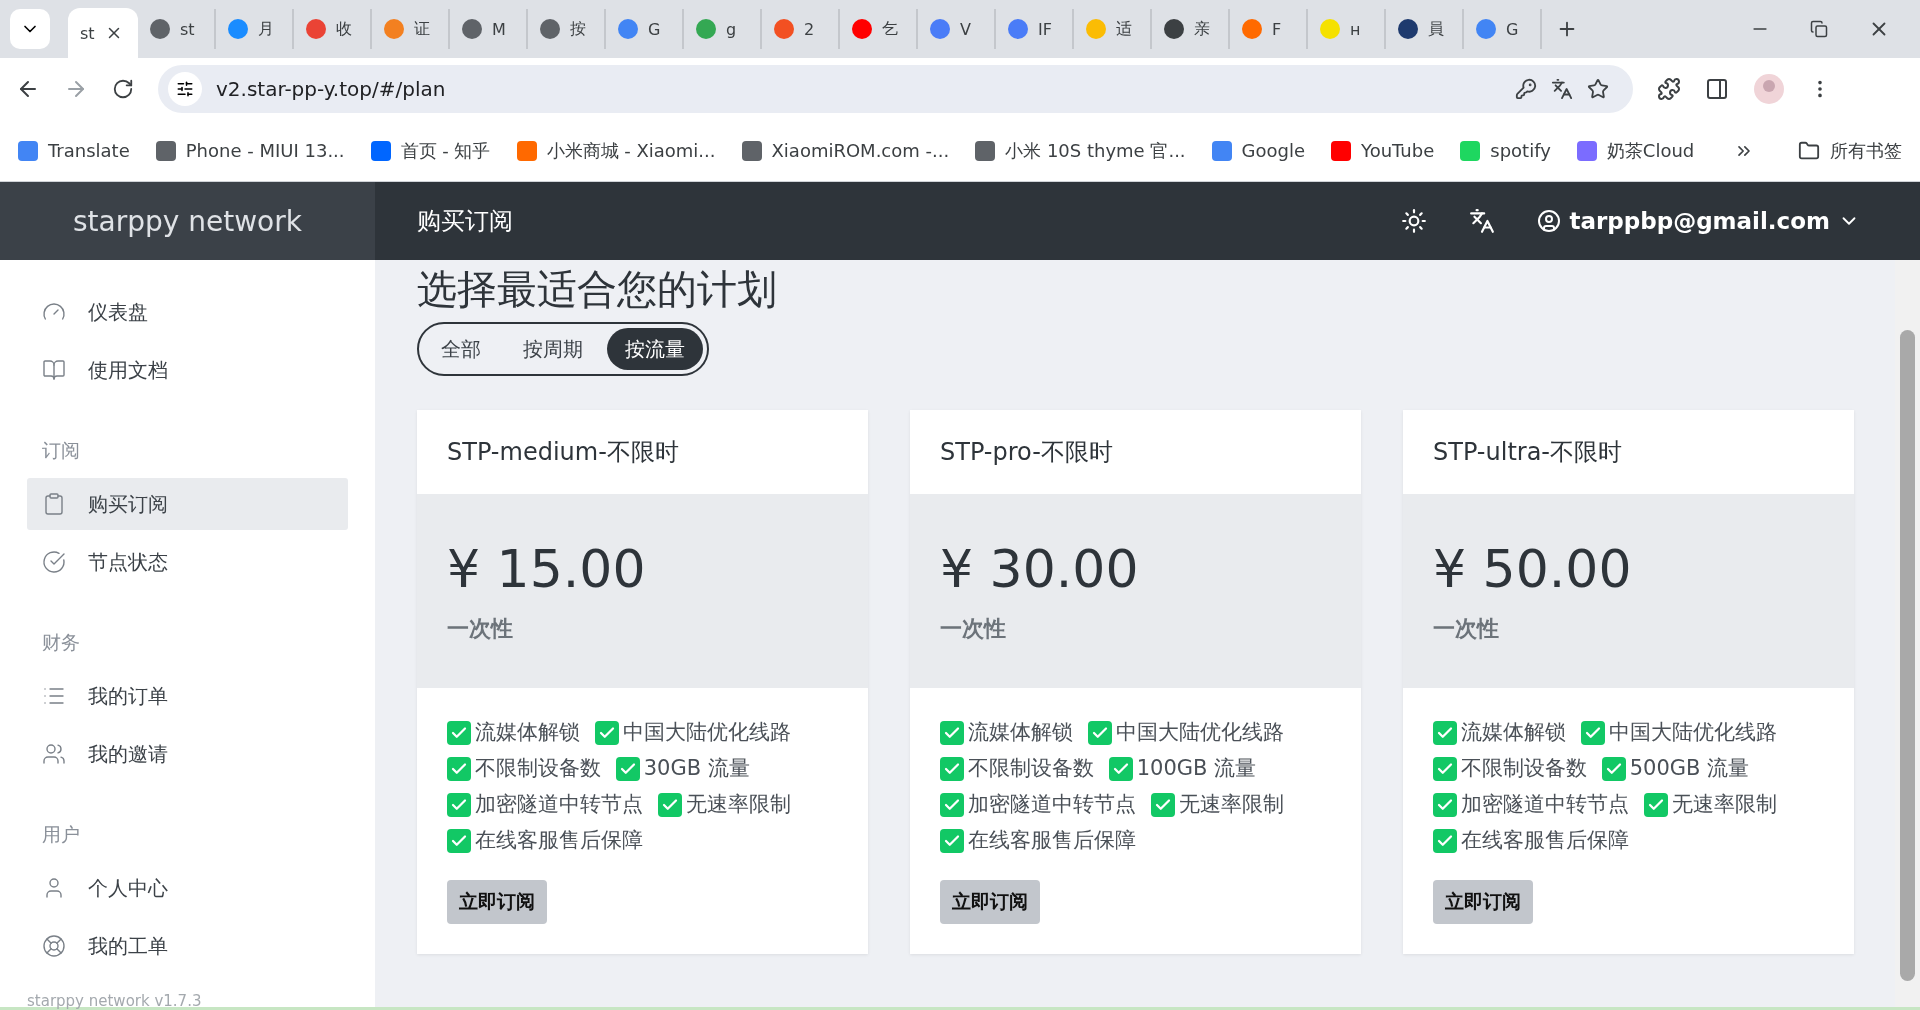 The image size is (1920, 1010). I want to click on address-bar: v2.star-pp-y.top/#/plan, so click(895, 89).